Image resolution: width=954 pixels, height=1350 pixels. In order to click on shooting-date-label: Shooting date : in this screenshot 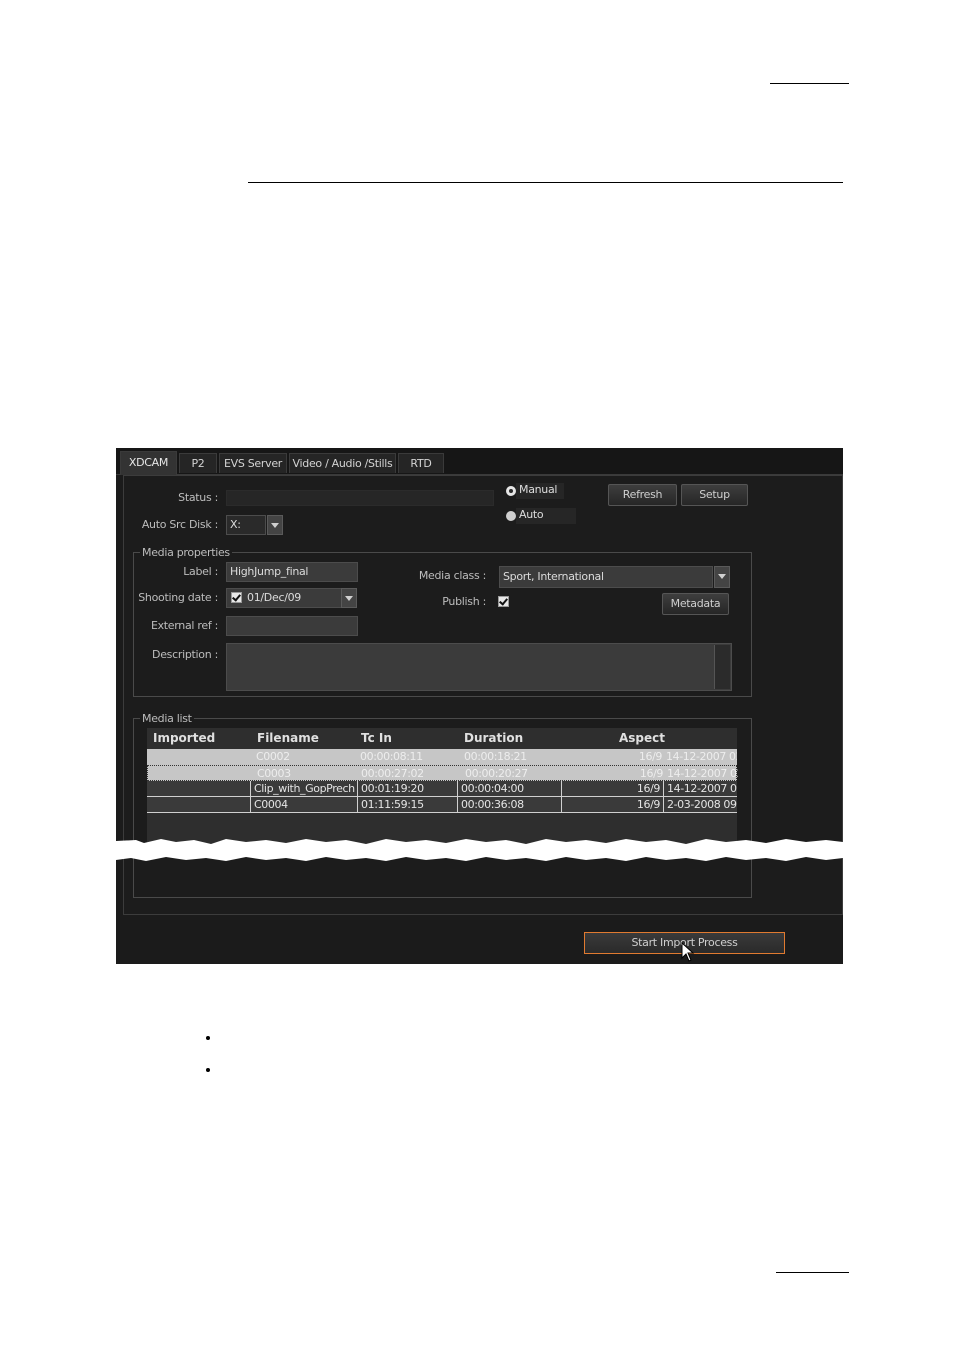, I will do `click(178, 597)`.